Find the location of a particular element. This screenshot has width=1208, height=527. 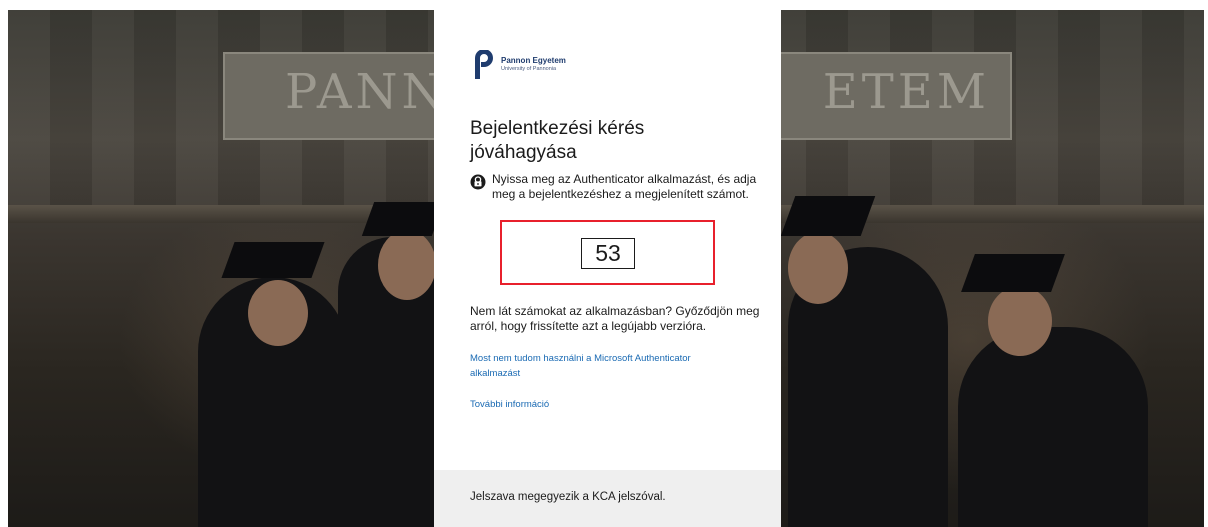

sign-right-text: ETEM is located at coordinates (906, 92).